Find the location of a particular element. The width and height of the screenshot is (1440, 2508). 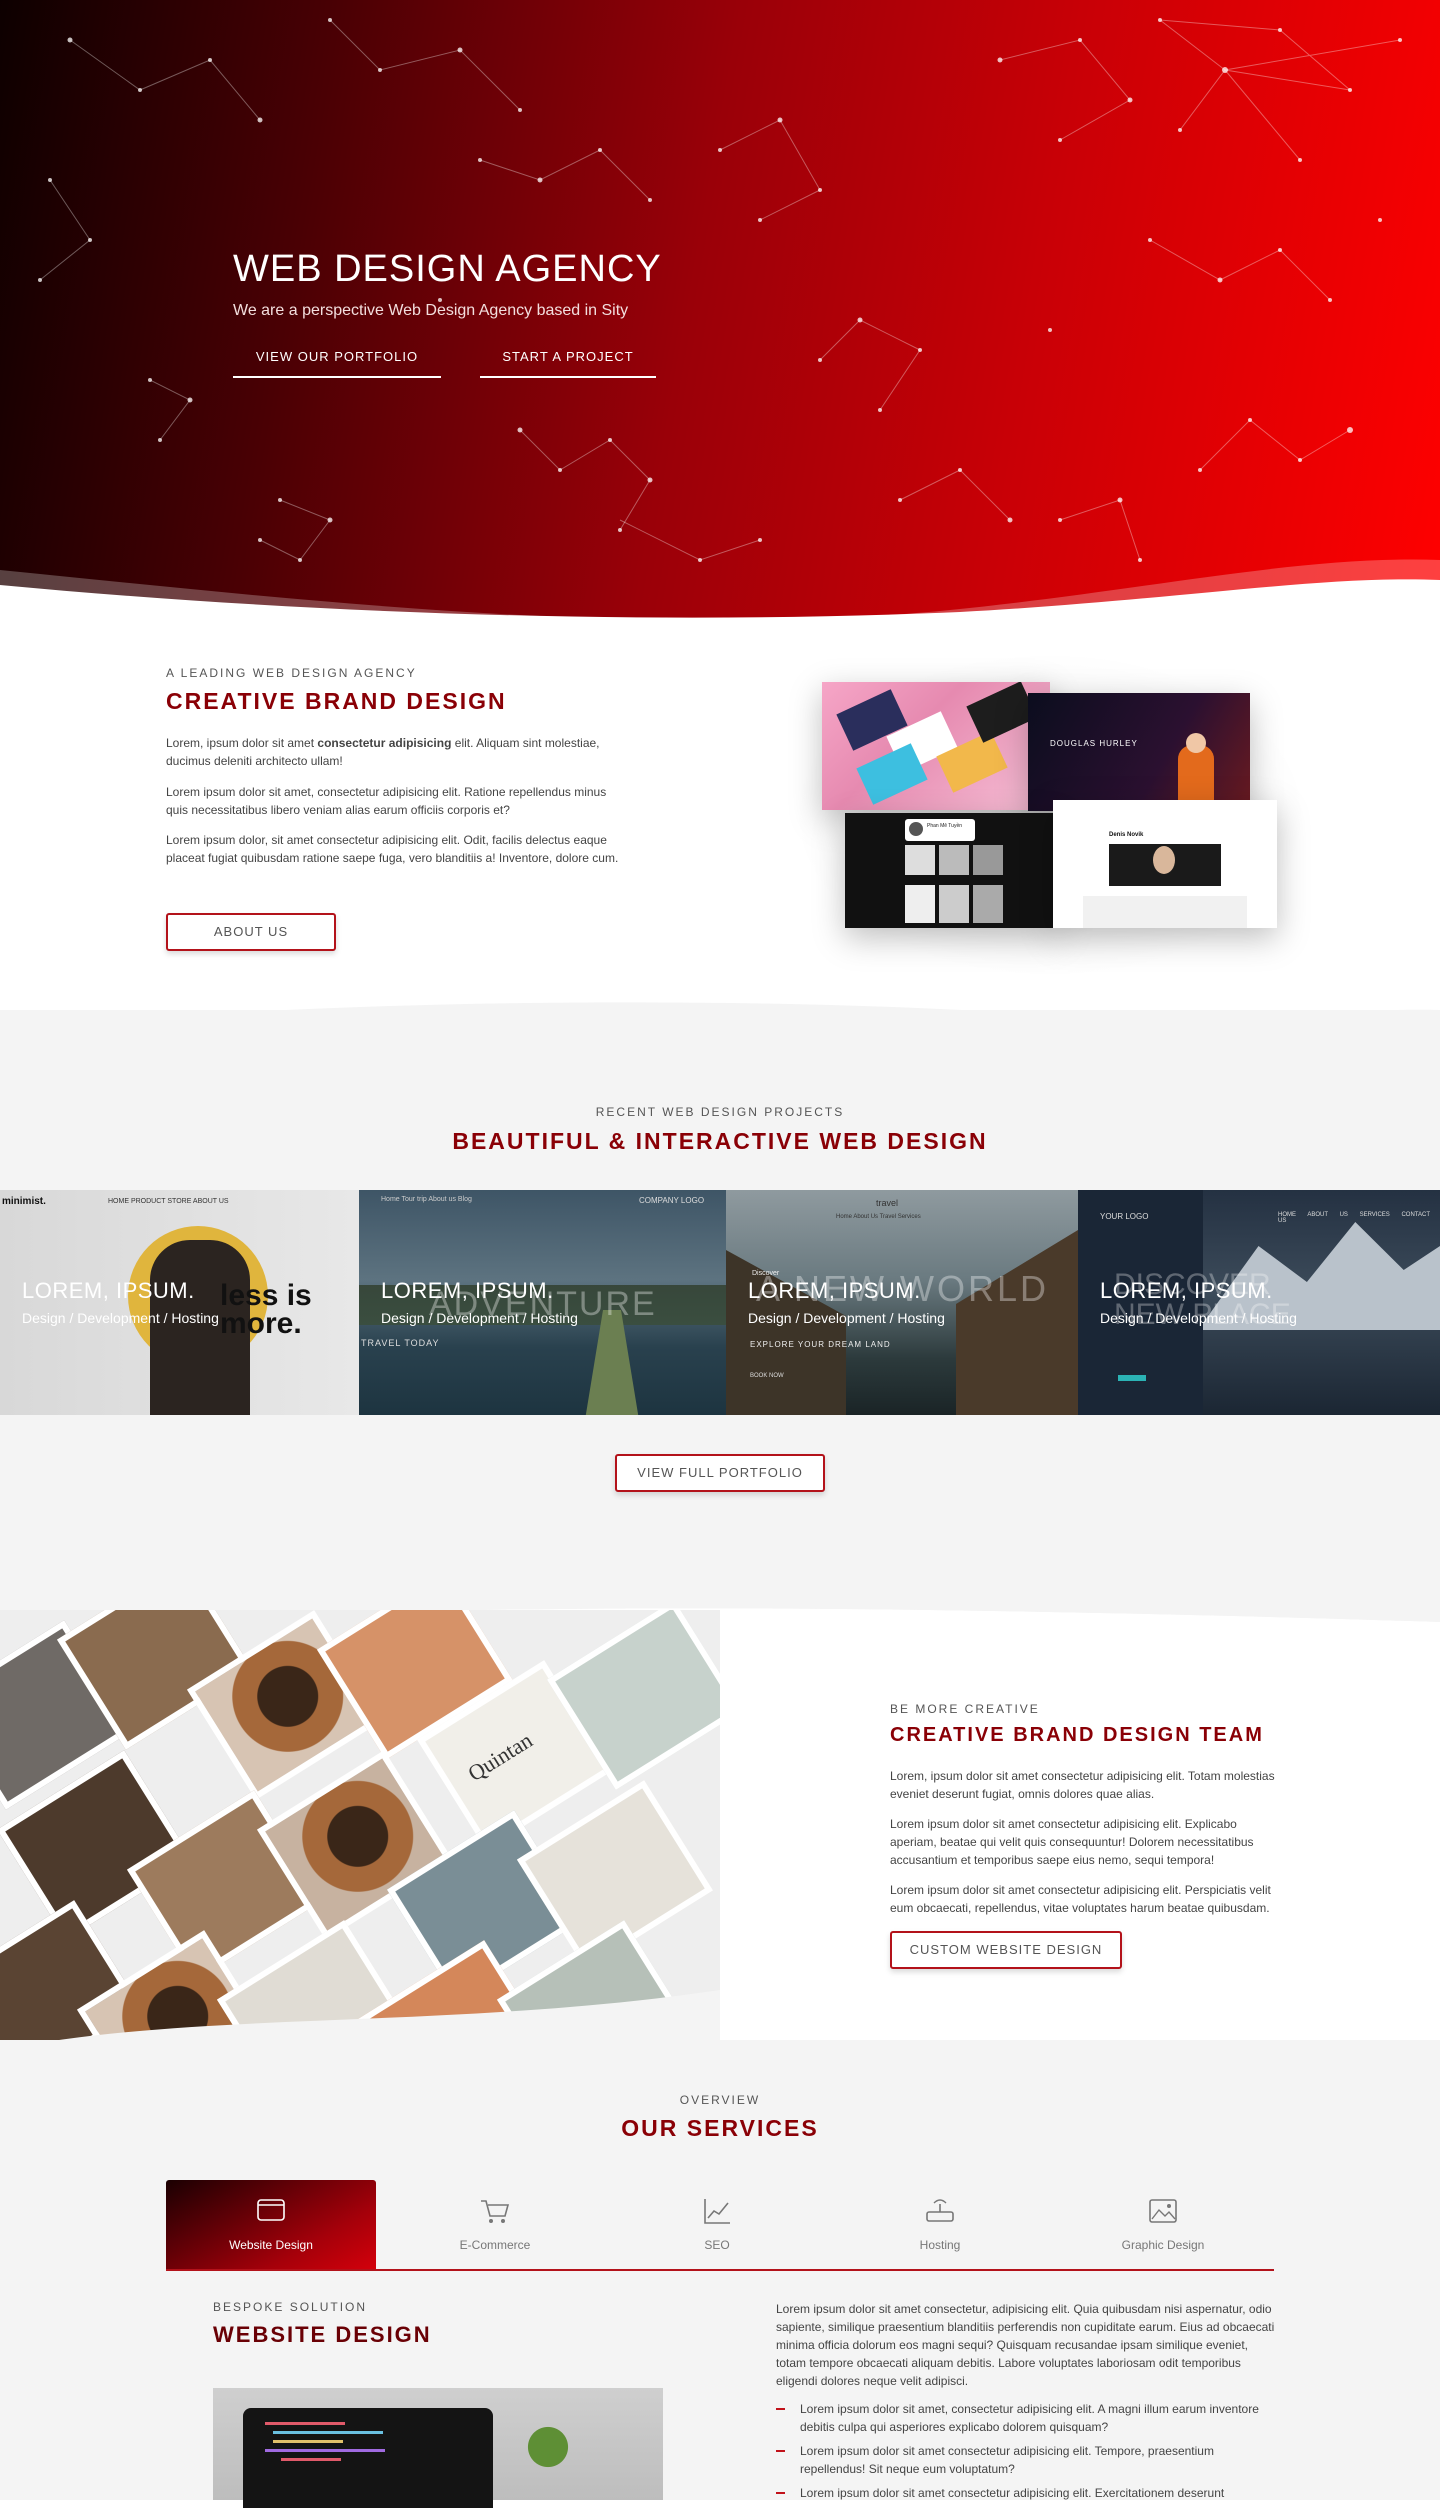

team-kicker: BE MORE CREATIVE is located at coordinates (965, 1709).